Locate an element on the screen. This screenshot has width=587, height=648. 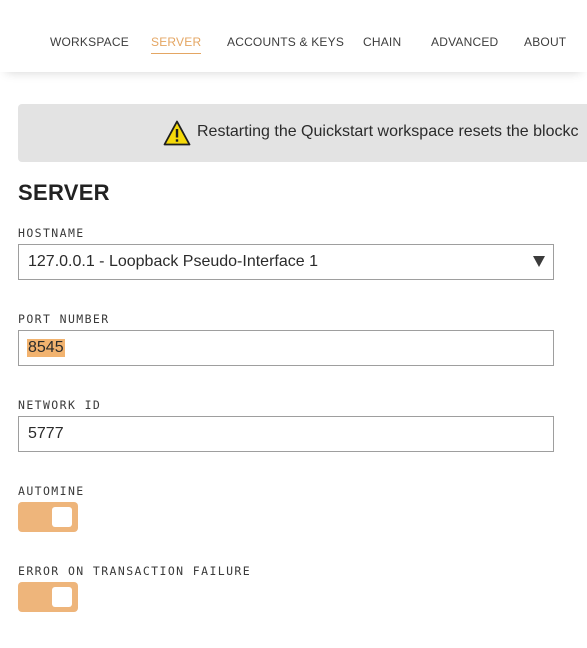
automine-toggle is located at coordinates (48, 517).